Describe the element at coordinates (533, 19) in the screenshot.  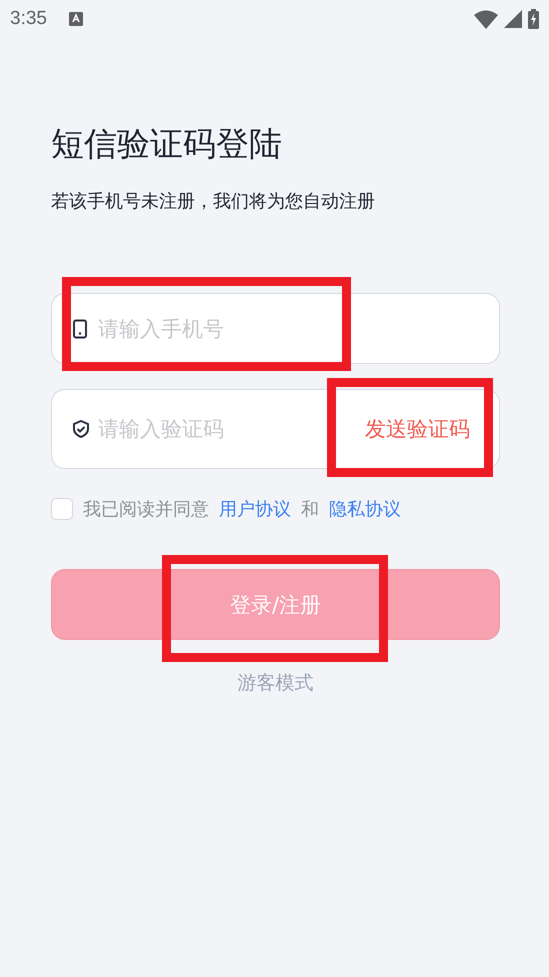
I see `battery-charging-icon` at that location.